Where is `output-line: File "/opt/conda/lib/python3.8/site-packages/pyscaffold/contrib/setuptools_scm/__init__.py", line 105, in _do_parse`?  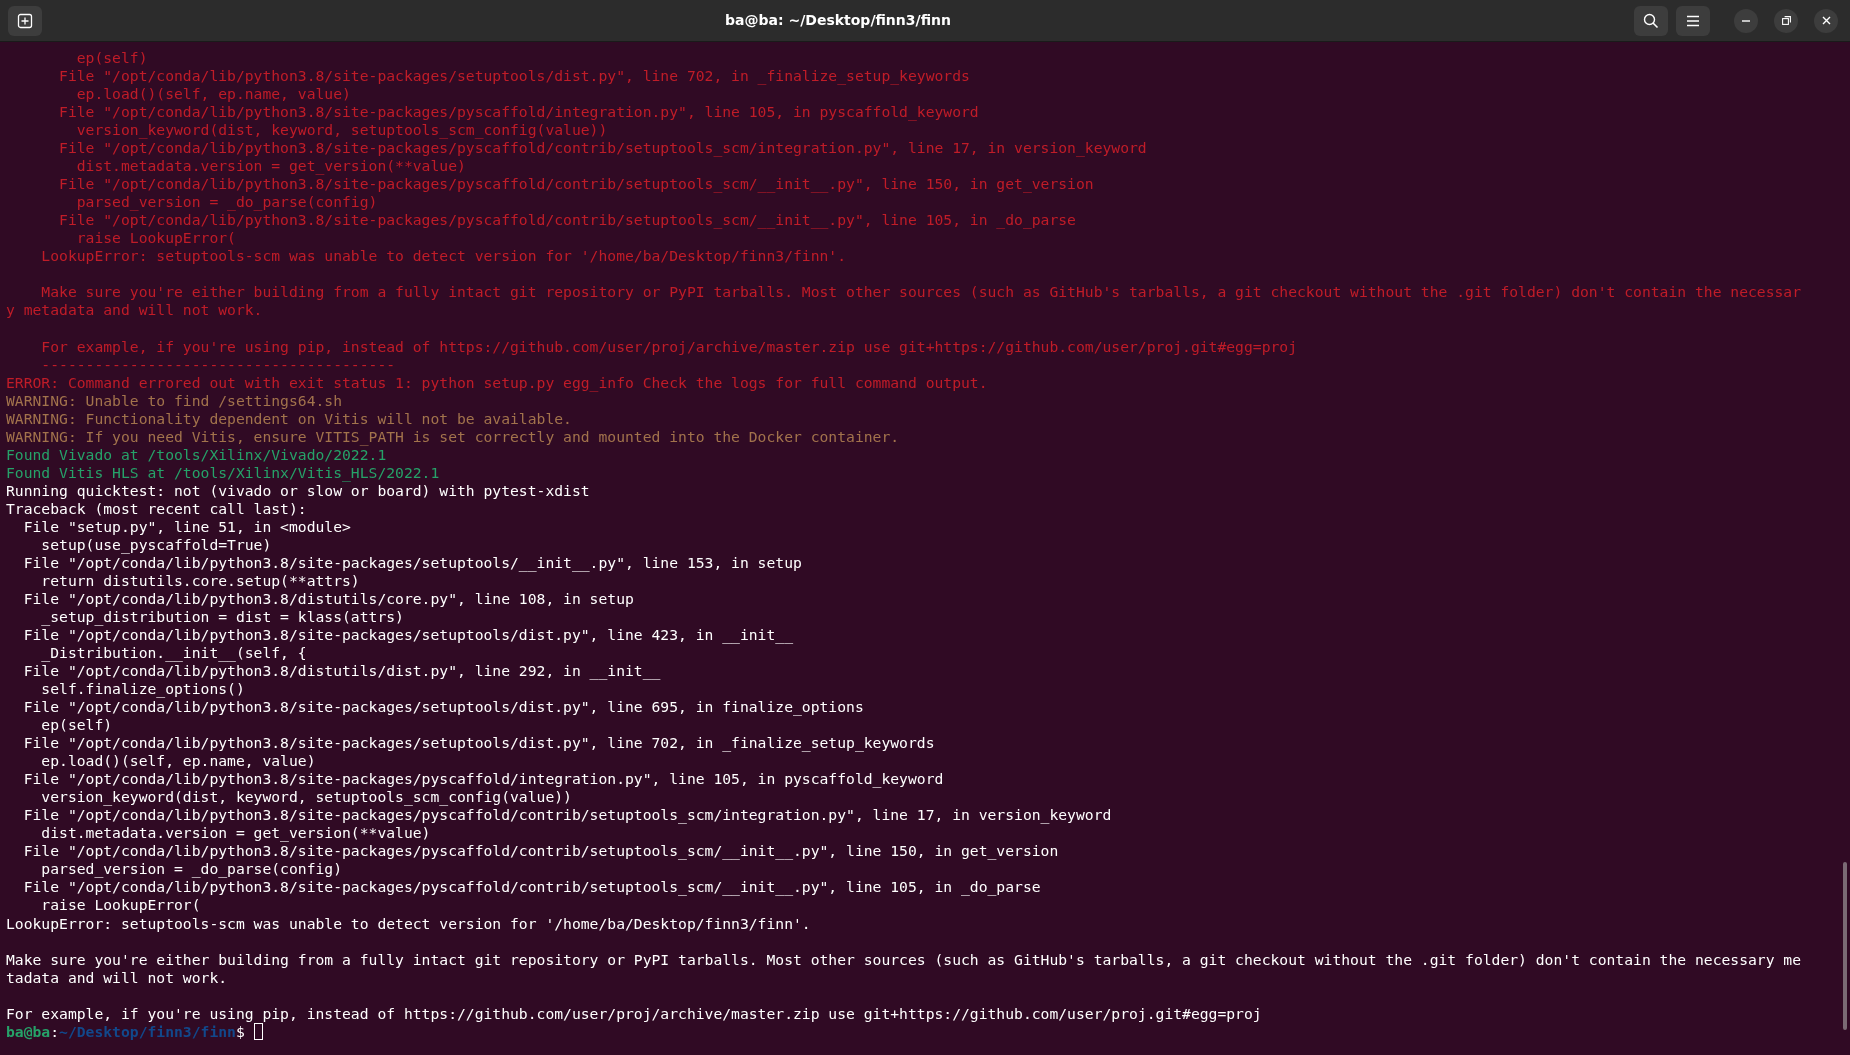 output-line: File "/opt/conda/lib/python3.8/site-packages/pyscaffold/contrib/setuptools_scm/__init__.py", line 105, in _do_parse is located at coordinates (531, 887).